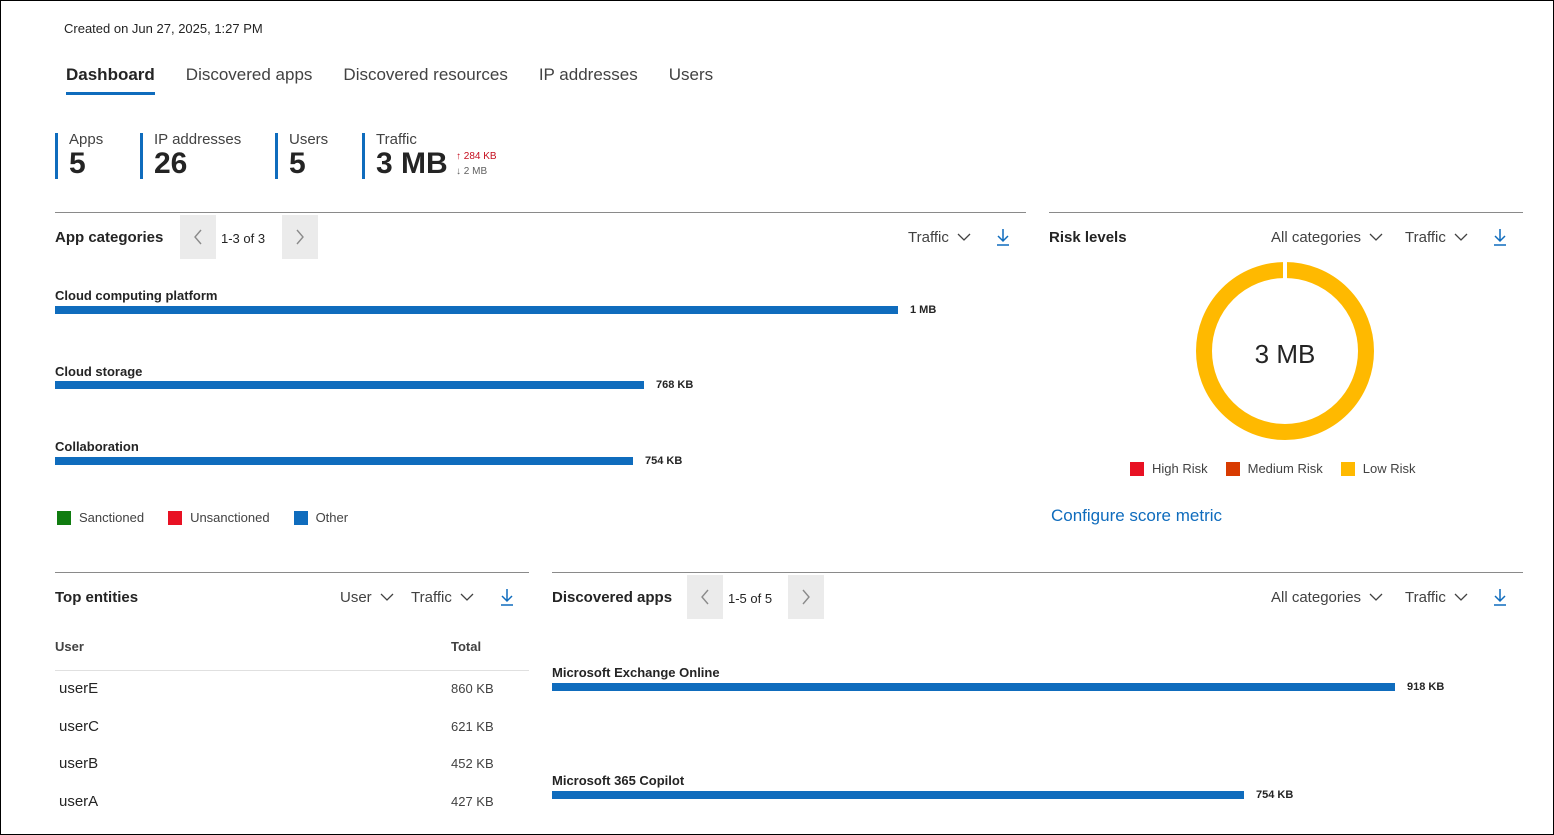 This screenshot has width=1554, height=835. I want to click on table-cell-user: userB, so click(78, 763).